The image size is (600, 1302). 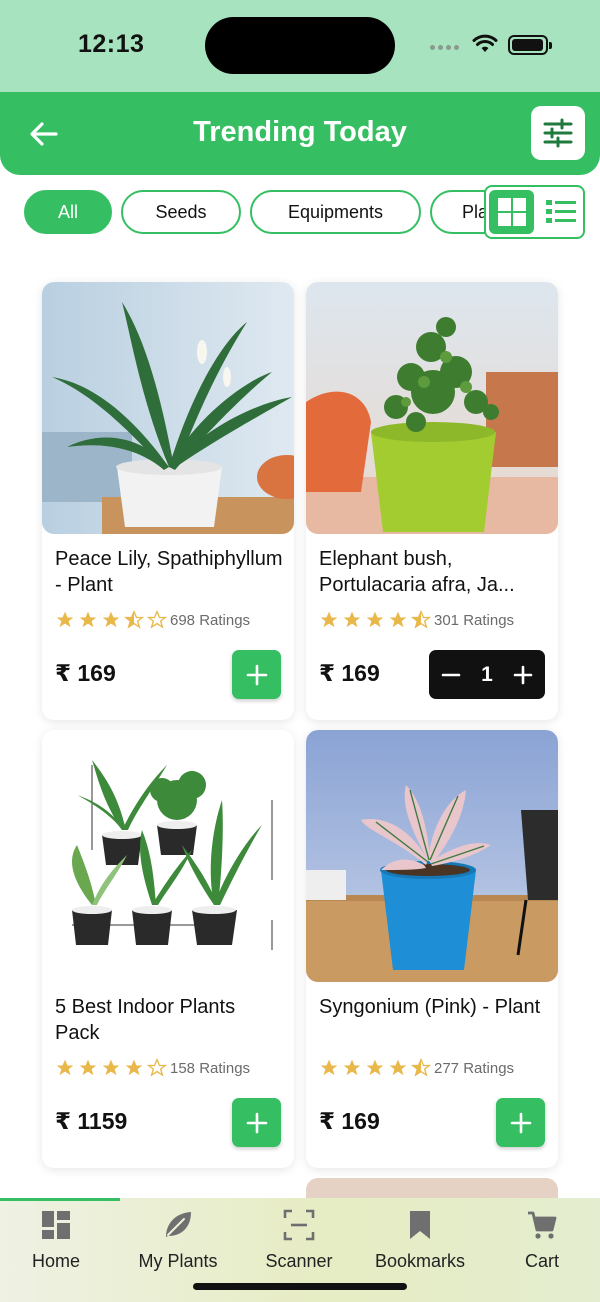 I want to click on product-image-peace-lily, so click(x=168, y=408).